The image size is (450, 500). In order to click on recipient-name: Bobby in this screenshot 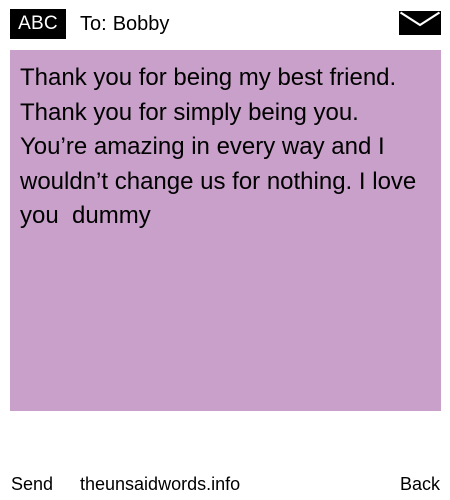, I will do `click(141, 24)`.